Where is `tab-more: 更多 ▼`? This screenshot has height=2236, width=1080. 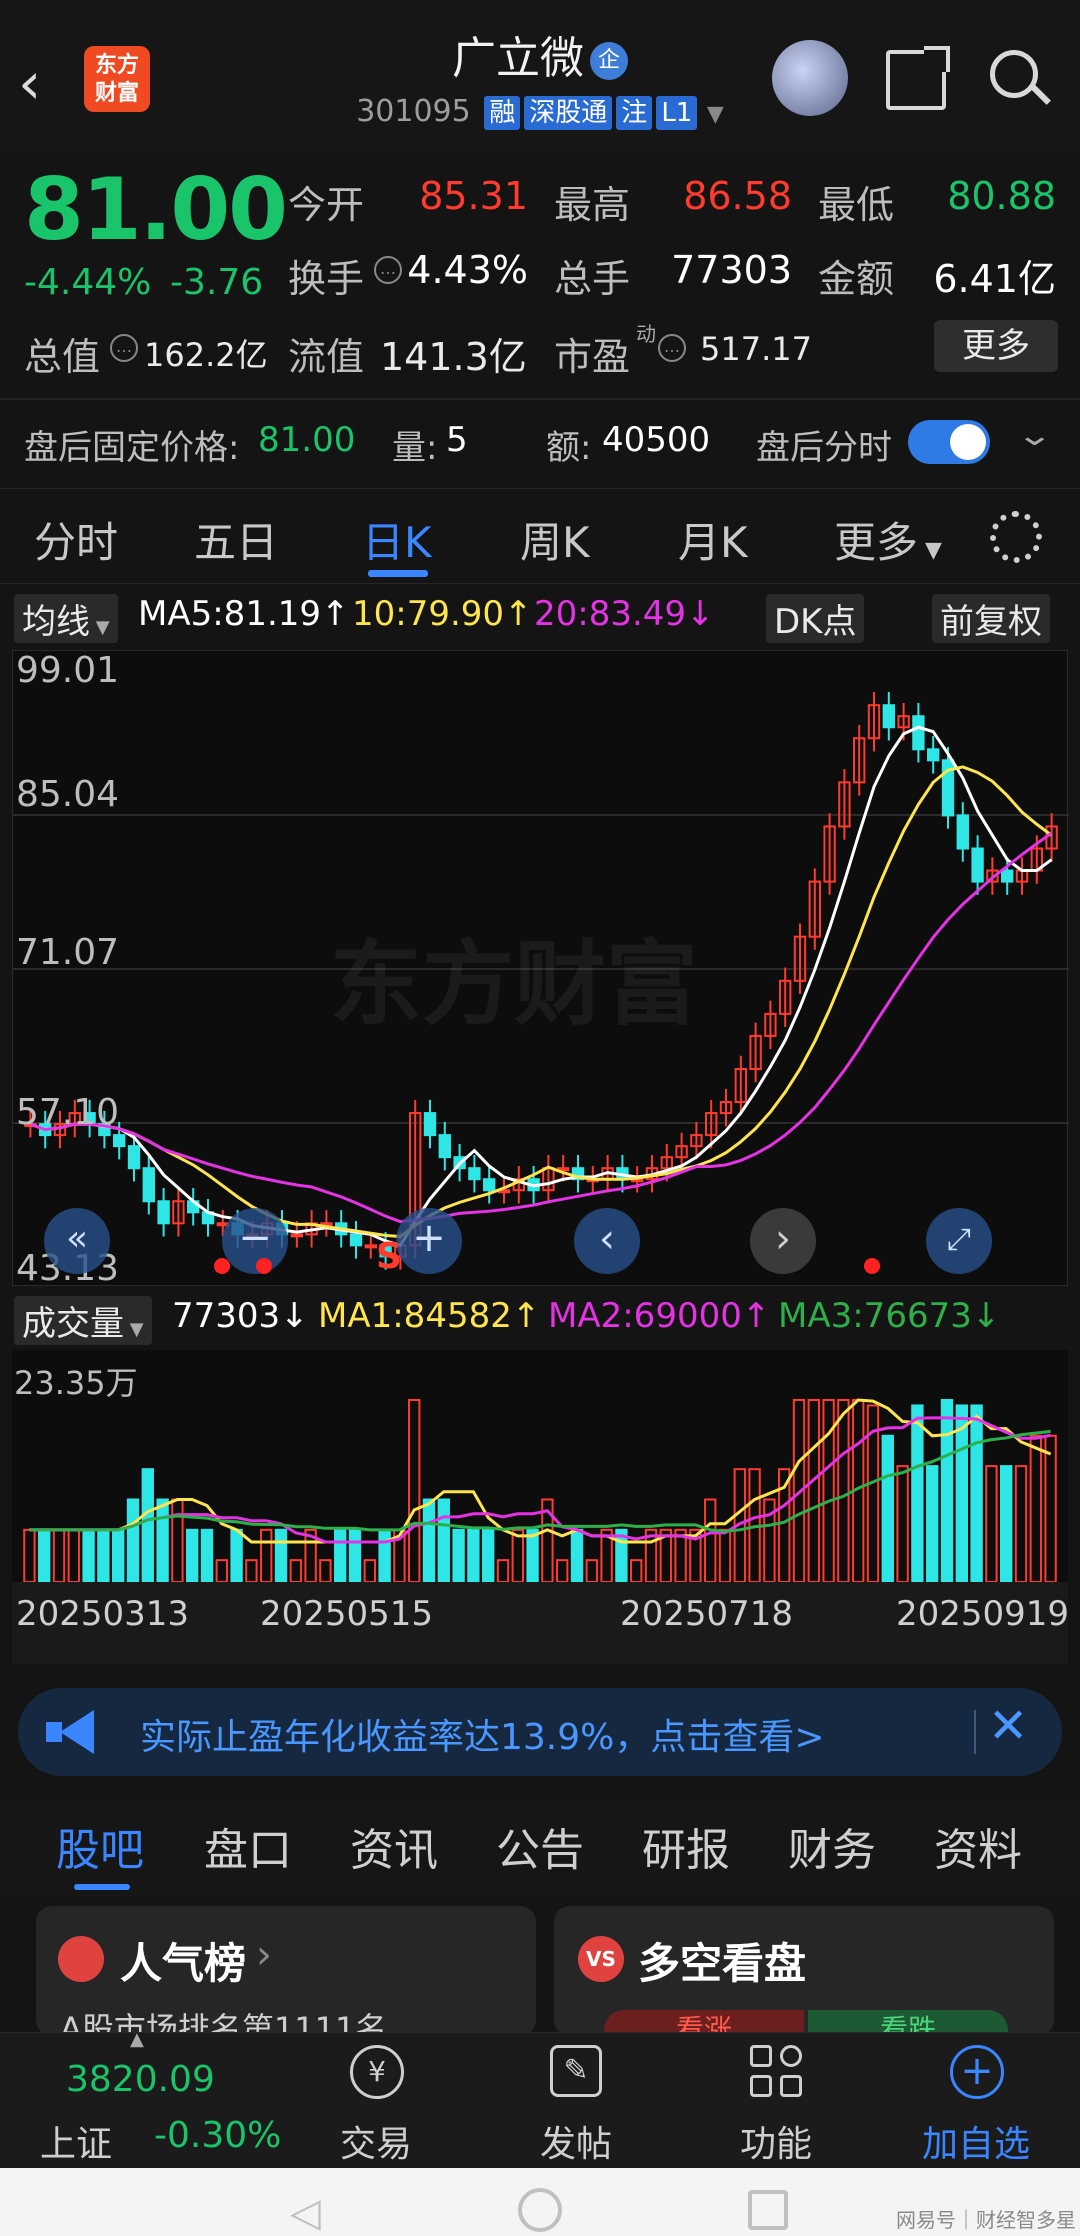
tab-more: 更多 ▼ is located at coordinates (888, 539).